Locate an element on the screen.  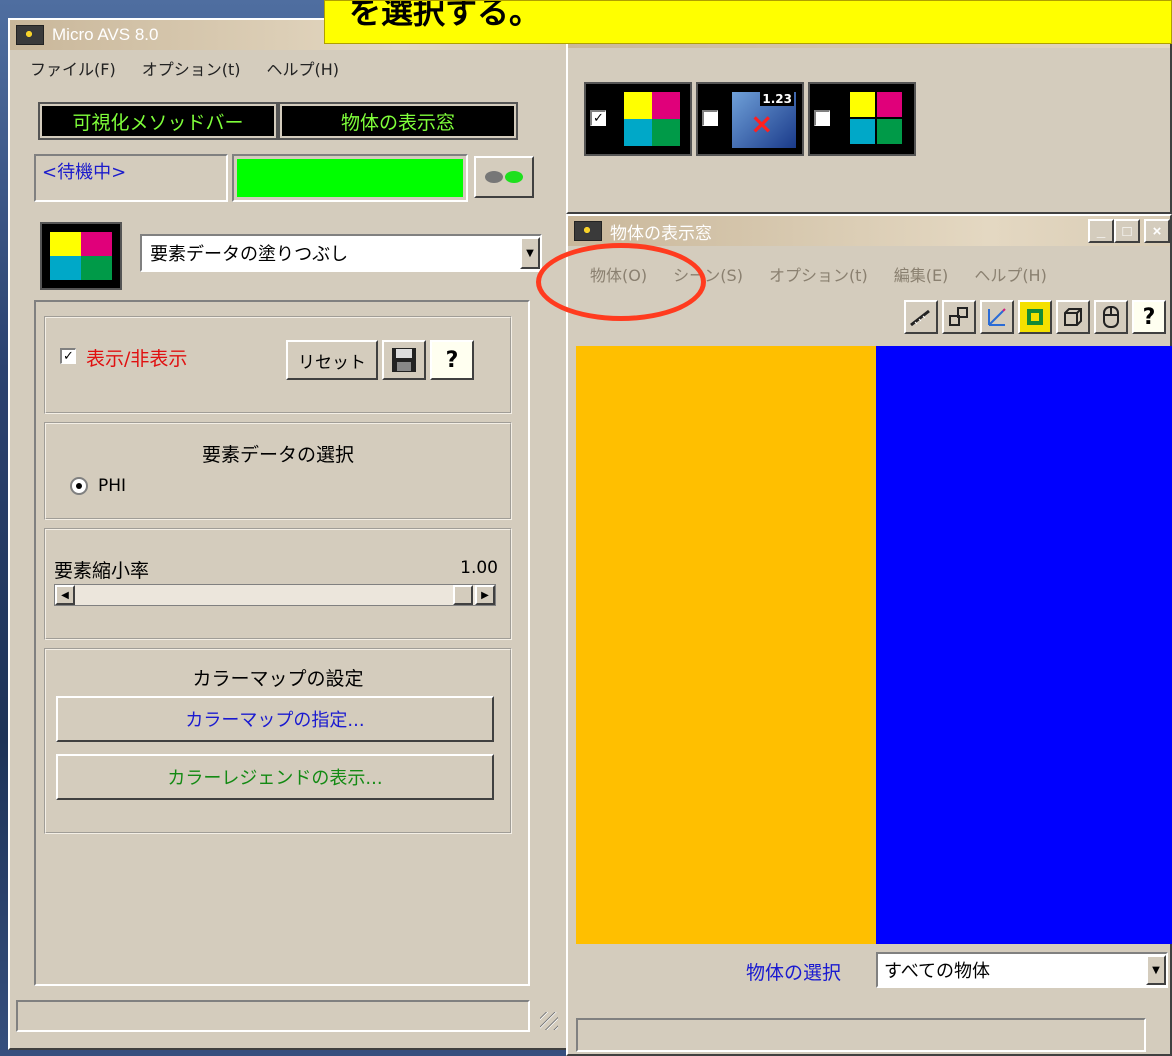
shrink-slider: ◀ ▶ is located at coordinates (275, 595).